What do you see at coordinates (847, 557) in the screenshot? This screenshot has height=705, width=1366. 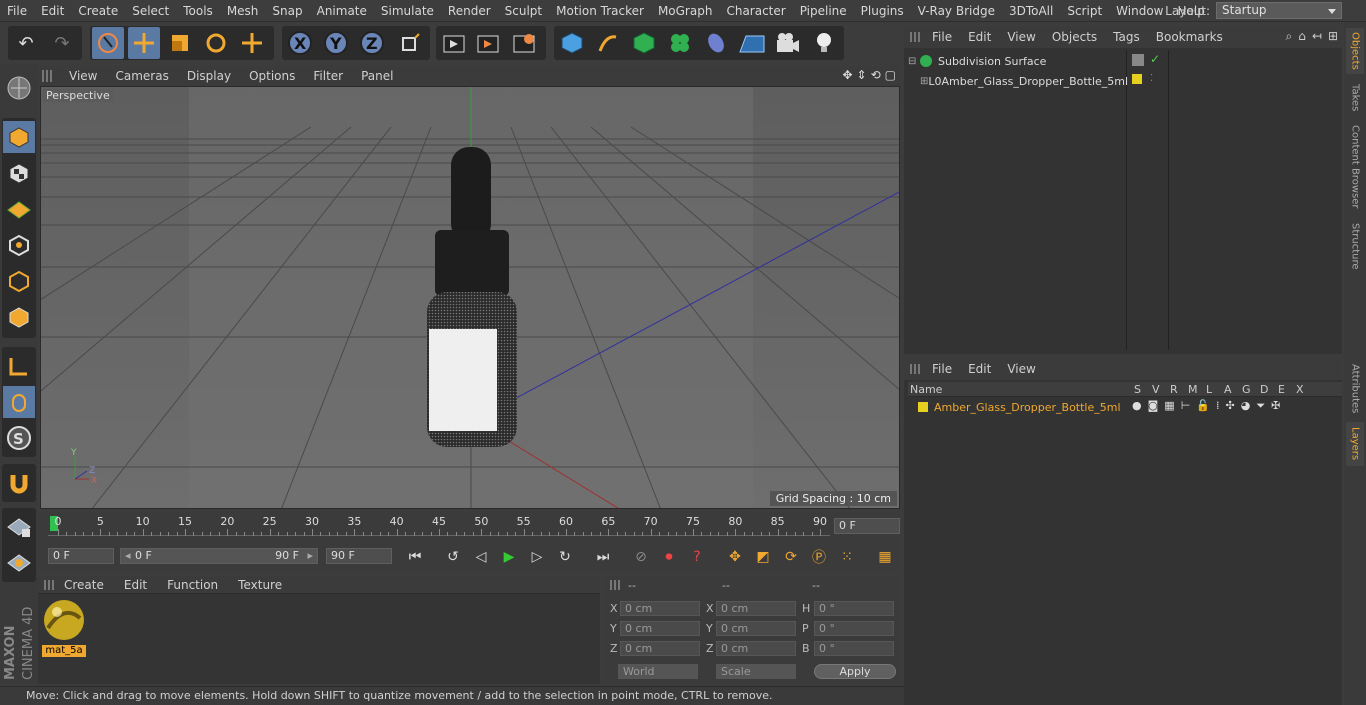 I see `key-pla-icon: ⁙` at bounding box center [847, 557].